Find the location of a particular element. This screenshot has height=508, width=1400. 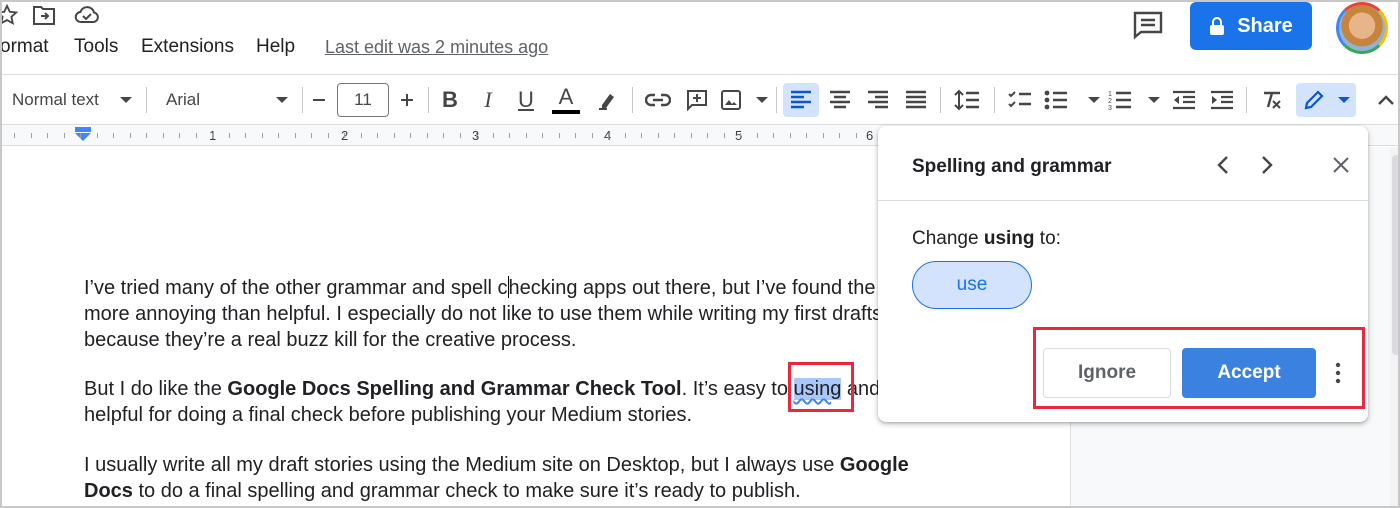

italic-button: I is located at coordinates (488, 100).